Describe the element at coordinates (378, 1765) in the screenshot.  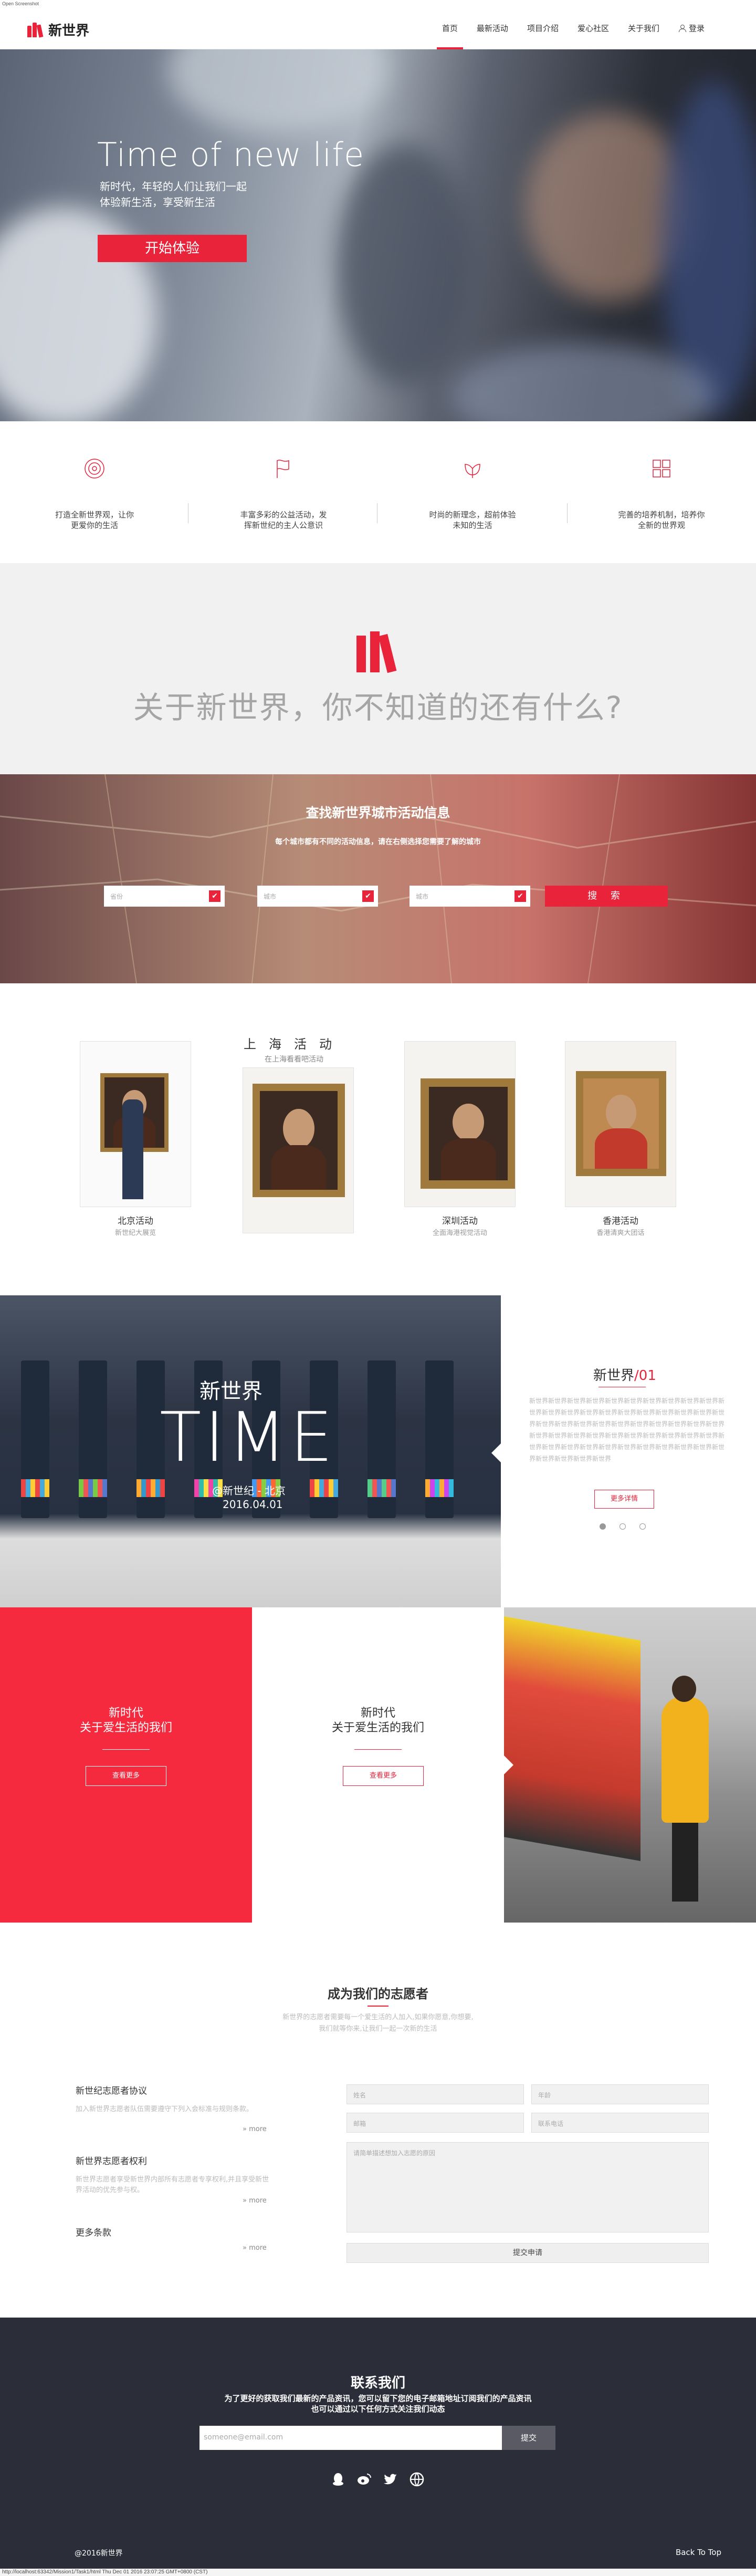
I see `love-block-white` at that location.